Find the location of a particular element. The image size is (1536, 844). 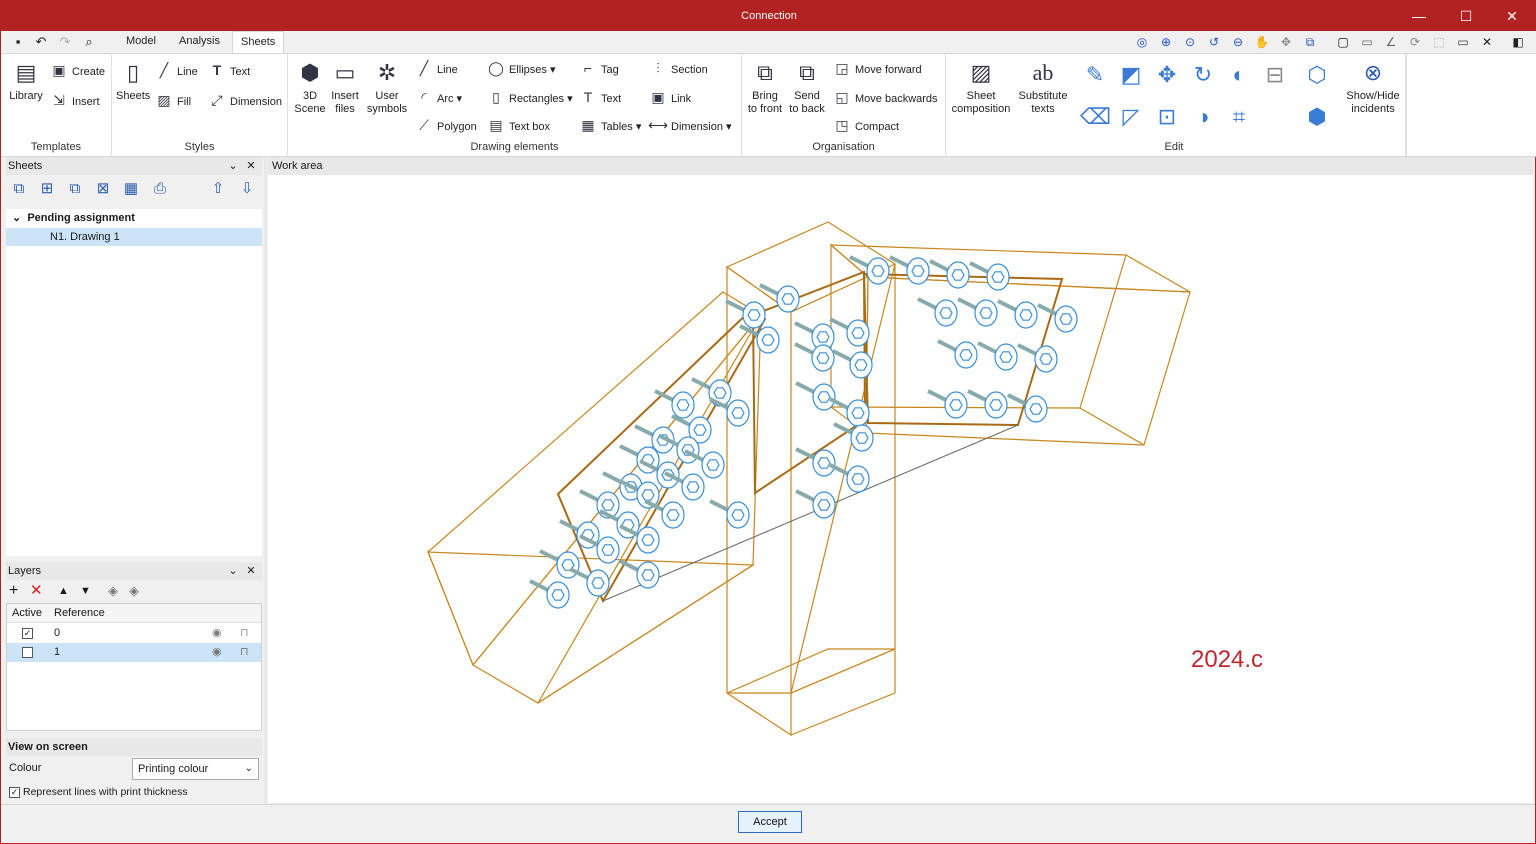

tag-tool-button: ⌐ Tag is located at coordinates (598, 68).